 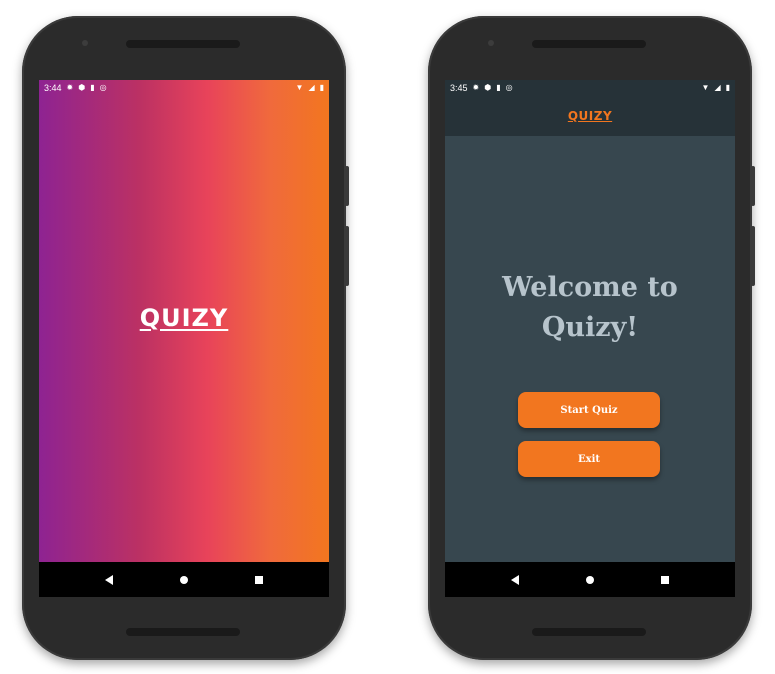 I want to click on welcome-line-2: Quizy!, so click(x=590, y=327).